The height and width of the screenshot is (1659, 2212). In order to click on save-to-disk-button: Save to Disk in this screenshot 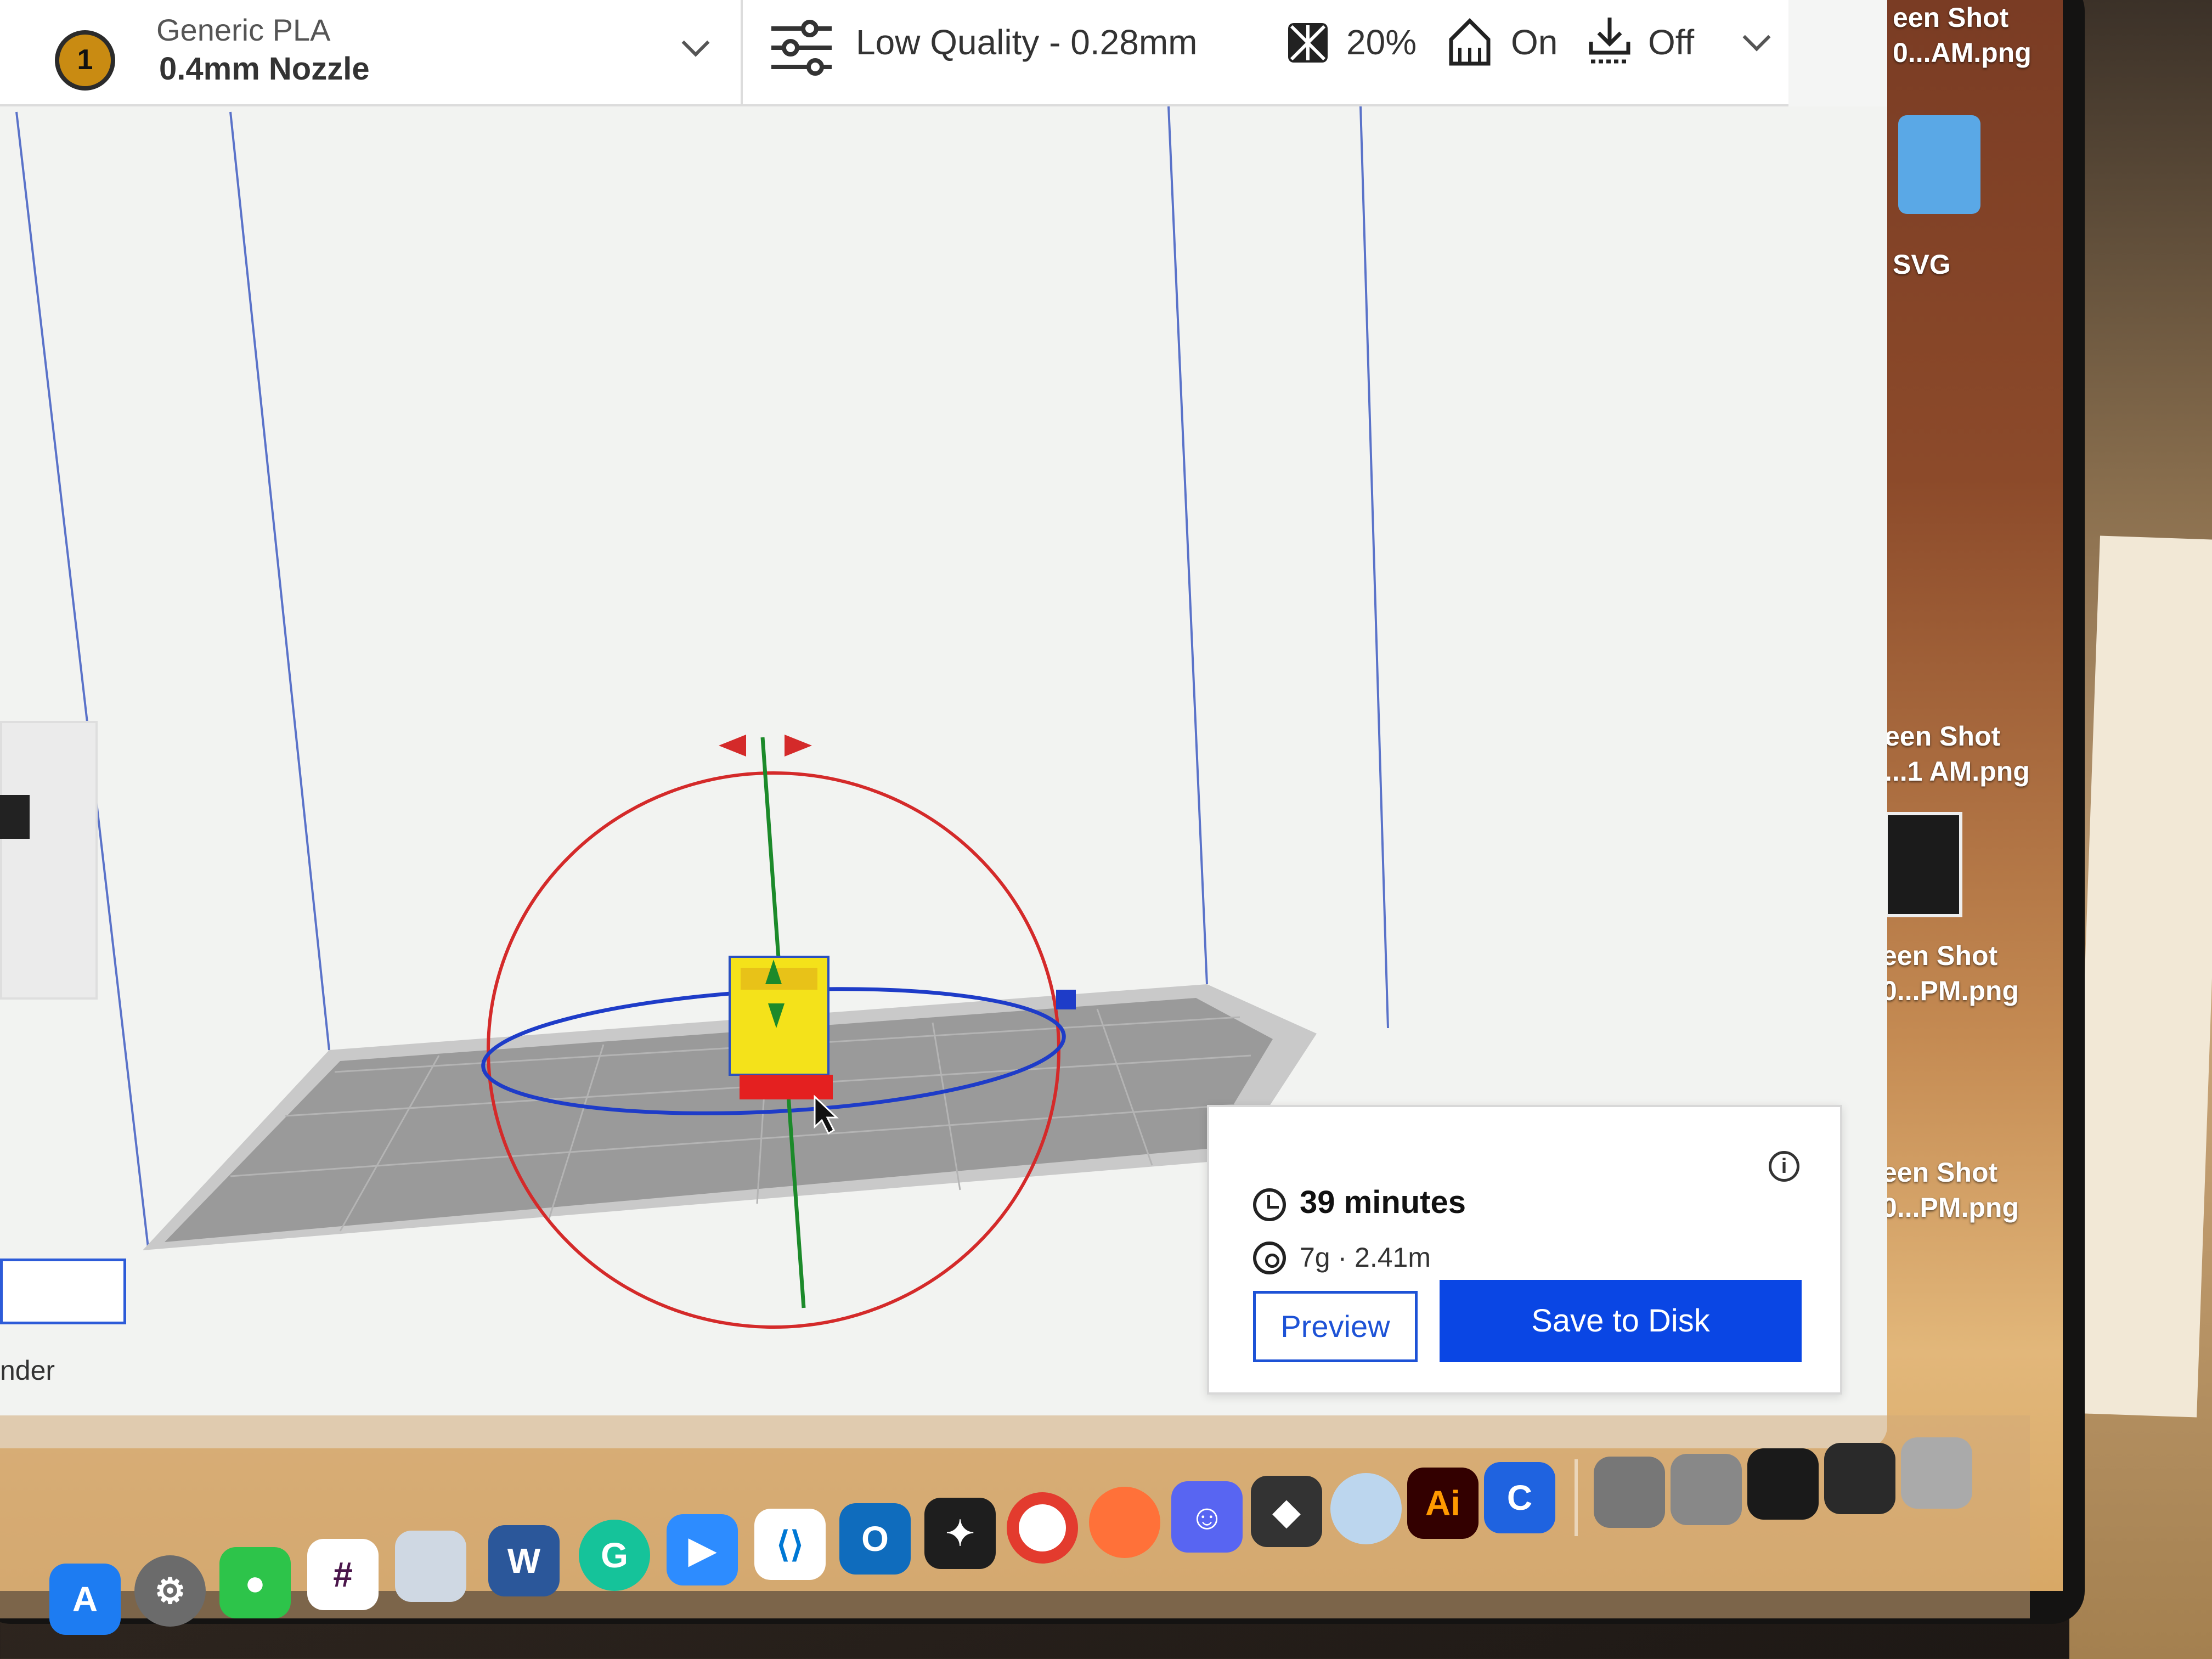, I will do `click(1621, 1321)`.